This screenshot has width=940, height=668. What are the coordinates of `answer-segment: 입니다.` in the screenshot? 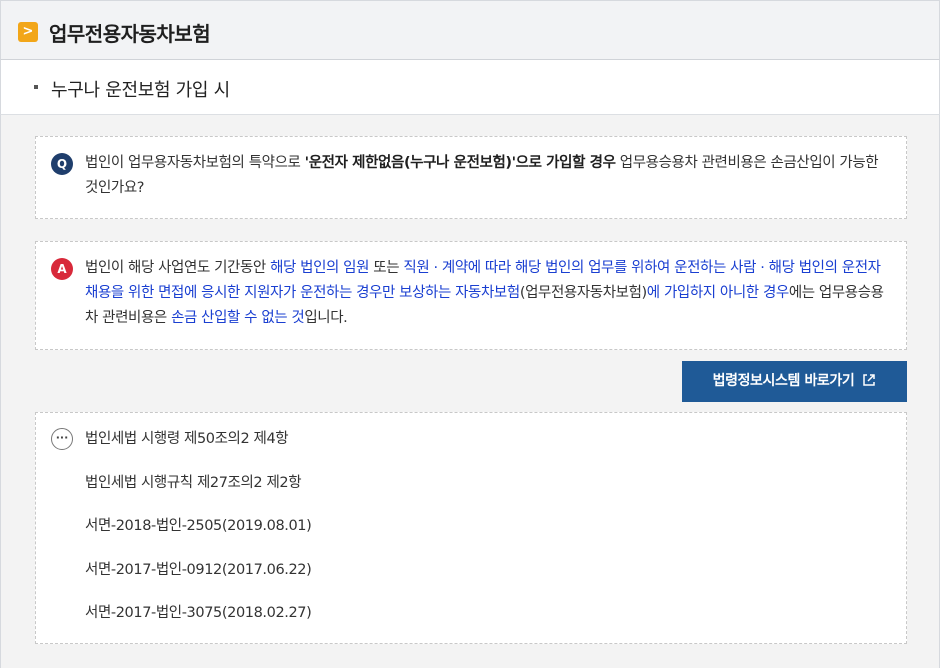 It's located at (326, 318).